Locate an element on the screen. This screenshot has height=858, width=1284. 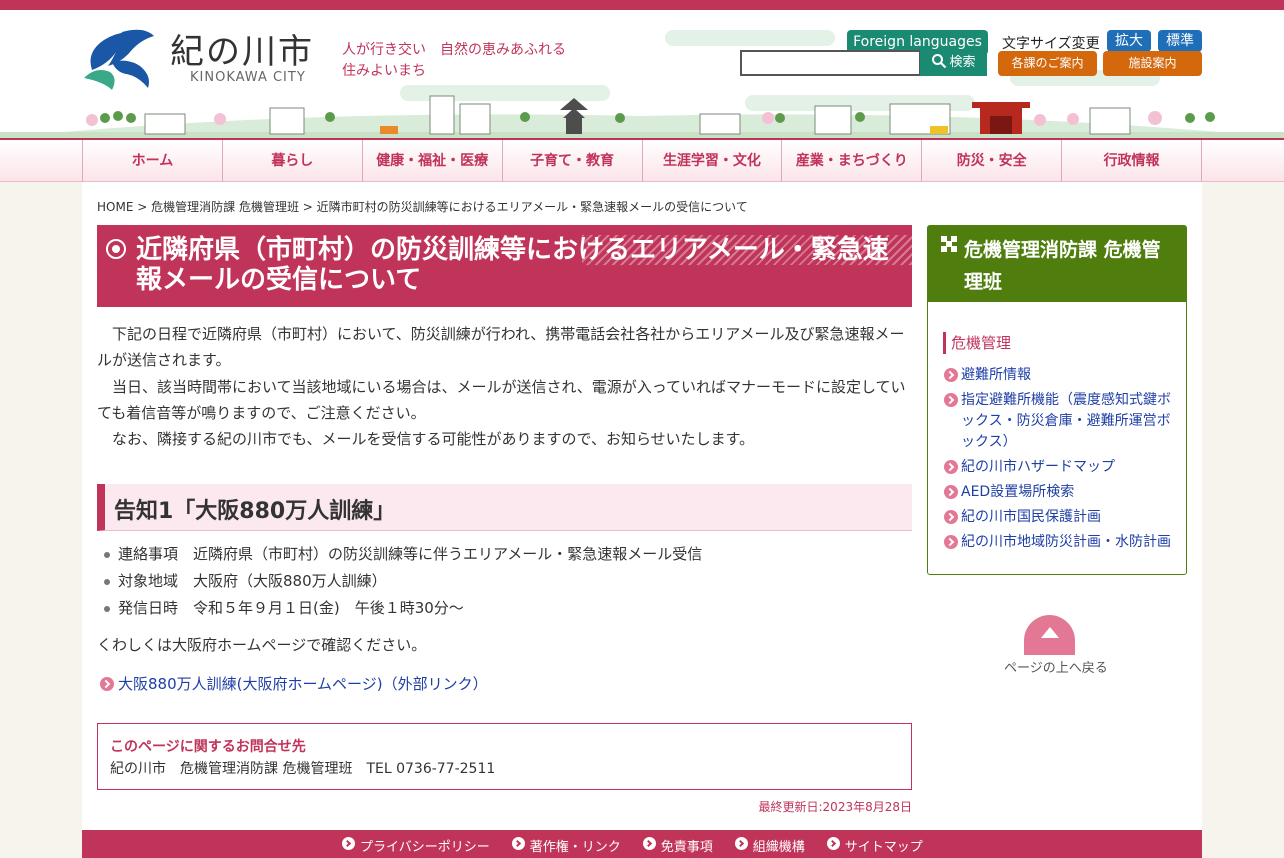
sidebar-link: 紀の川市国民保護計画 is located at coordinates (1062, 517).